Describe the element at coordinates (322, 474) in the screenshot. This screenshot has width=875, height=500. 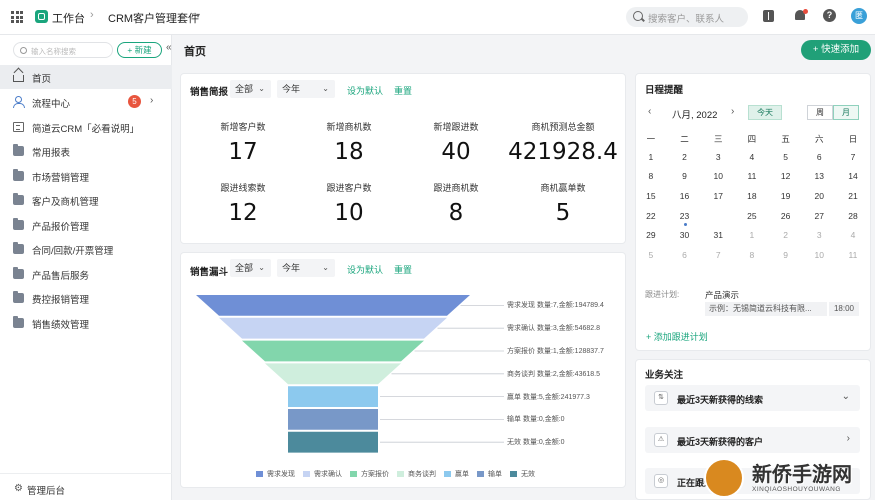
I see `legend-item: 需求确认` at that location.